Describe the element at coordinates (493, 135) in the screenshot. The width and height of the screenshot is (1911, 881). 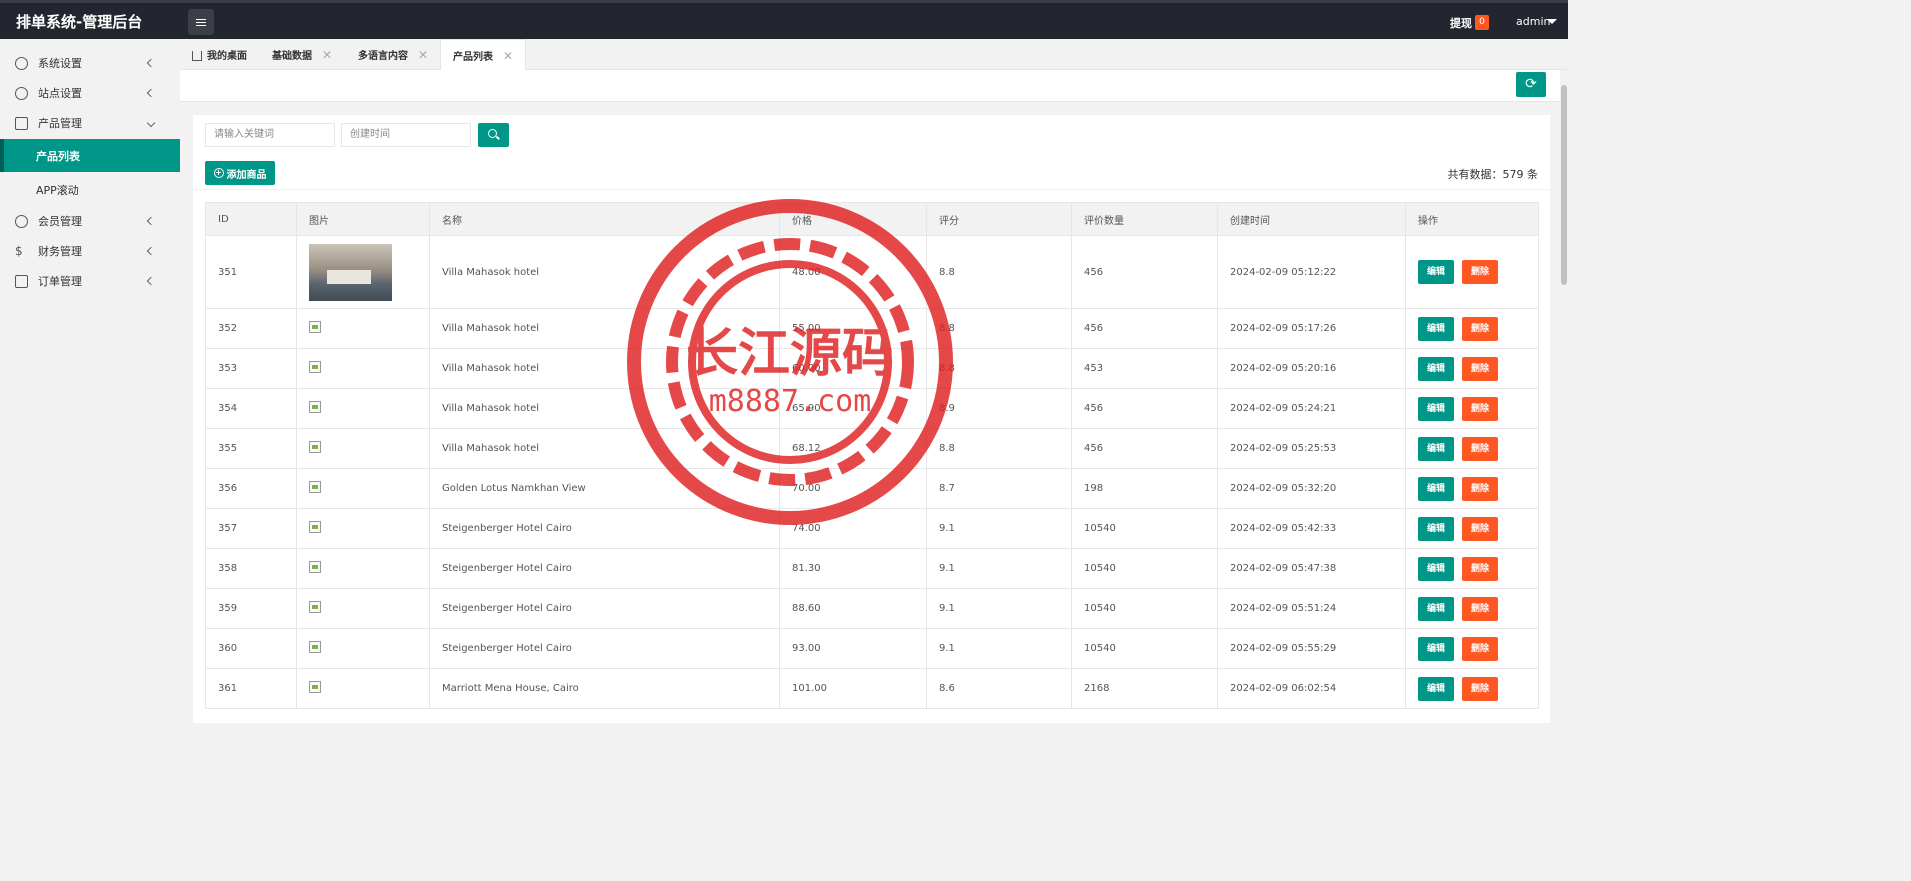
I see `search-button` at that location.